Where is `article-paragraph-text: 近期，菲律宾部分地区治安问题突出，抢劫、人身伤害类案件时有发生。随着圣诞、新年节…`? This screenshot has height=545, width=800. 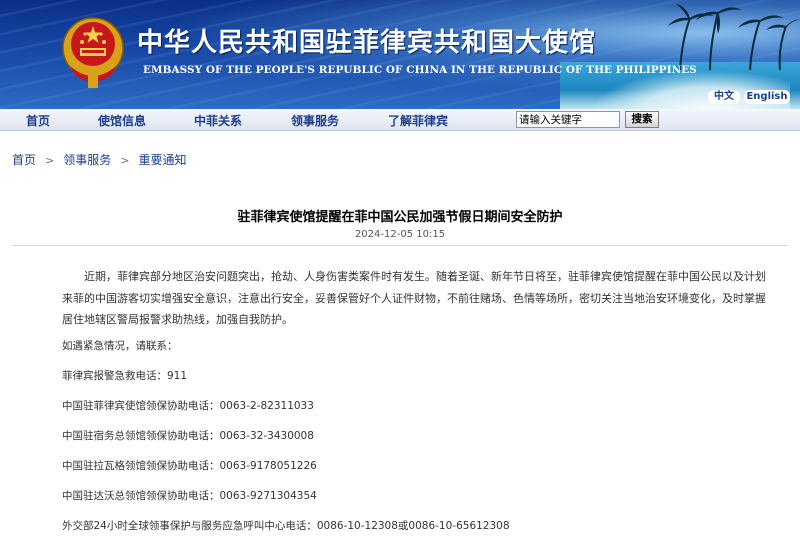 article-paragraph-text: 近期，菲律宾部分地区治安问题突出，抢劫、人身伤害类案件时有发生。随着圣诞、新年节… is located at coordinates (414, 298).